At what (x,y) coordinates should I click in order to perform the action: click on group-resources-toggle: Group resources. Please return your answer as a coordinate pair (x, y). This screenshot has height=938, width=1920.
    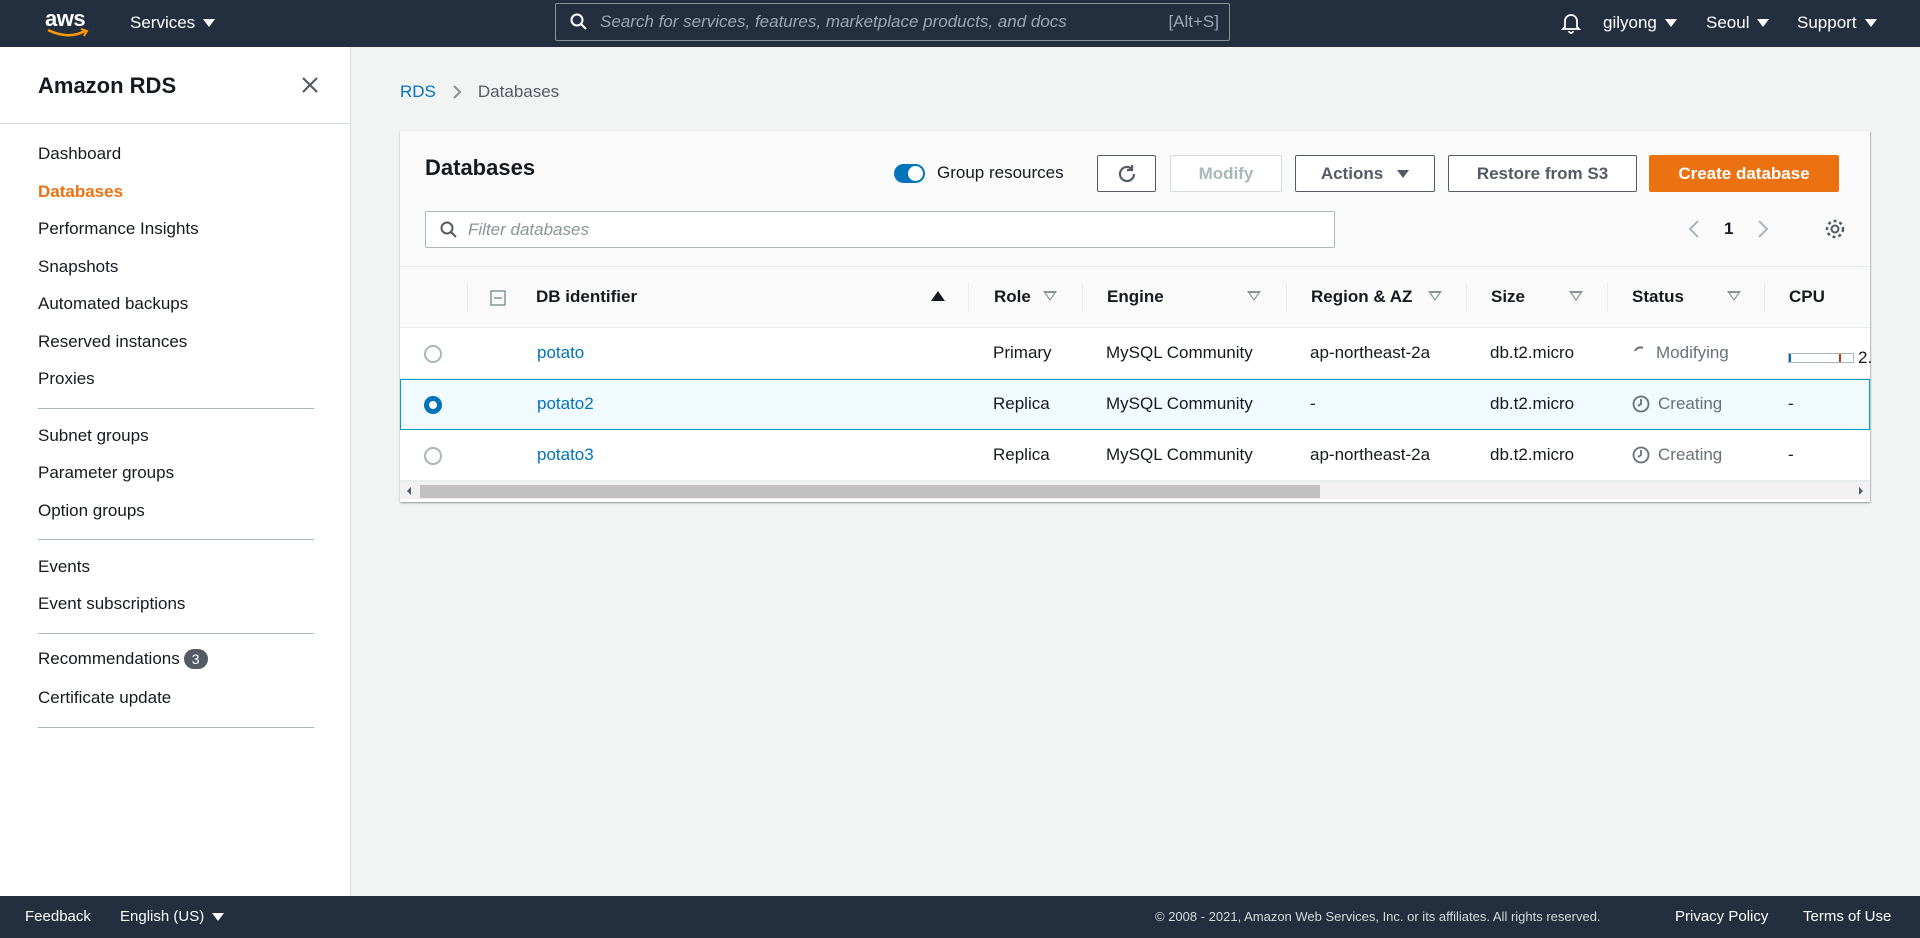
    Looking at the image, I should click on (979, 173).